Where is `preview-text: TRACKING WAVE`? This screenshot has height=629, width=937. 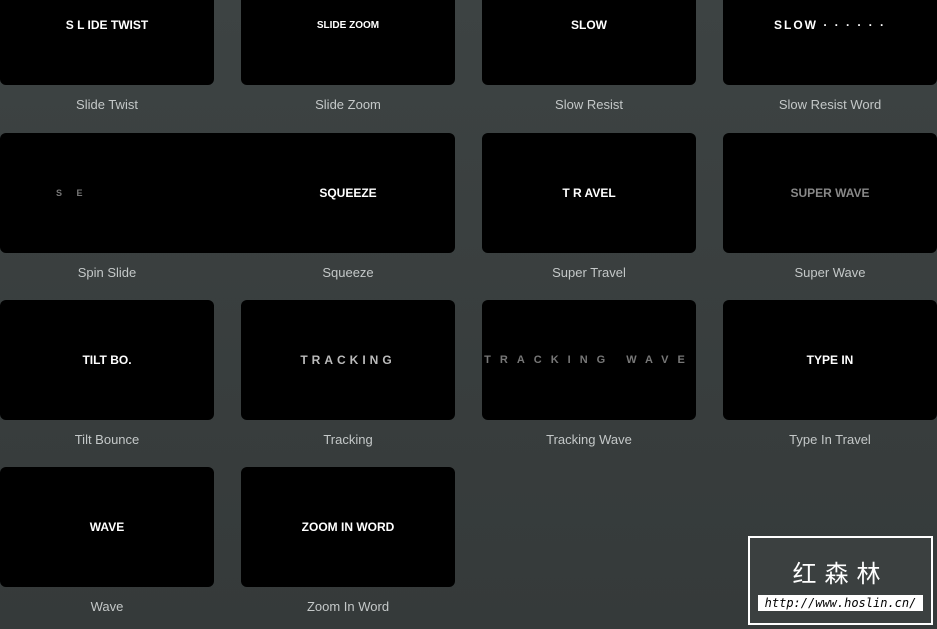 preview-text: TRACKING WAVE is located at coordinates (589, 360).